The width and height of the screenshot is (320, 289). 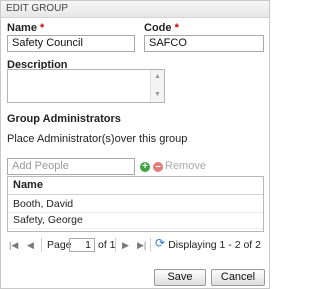 What do you see at coordinates (59, 245) in the screenshot?
I see `page-label: Page` at bounding box center [59, 245].